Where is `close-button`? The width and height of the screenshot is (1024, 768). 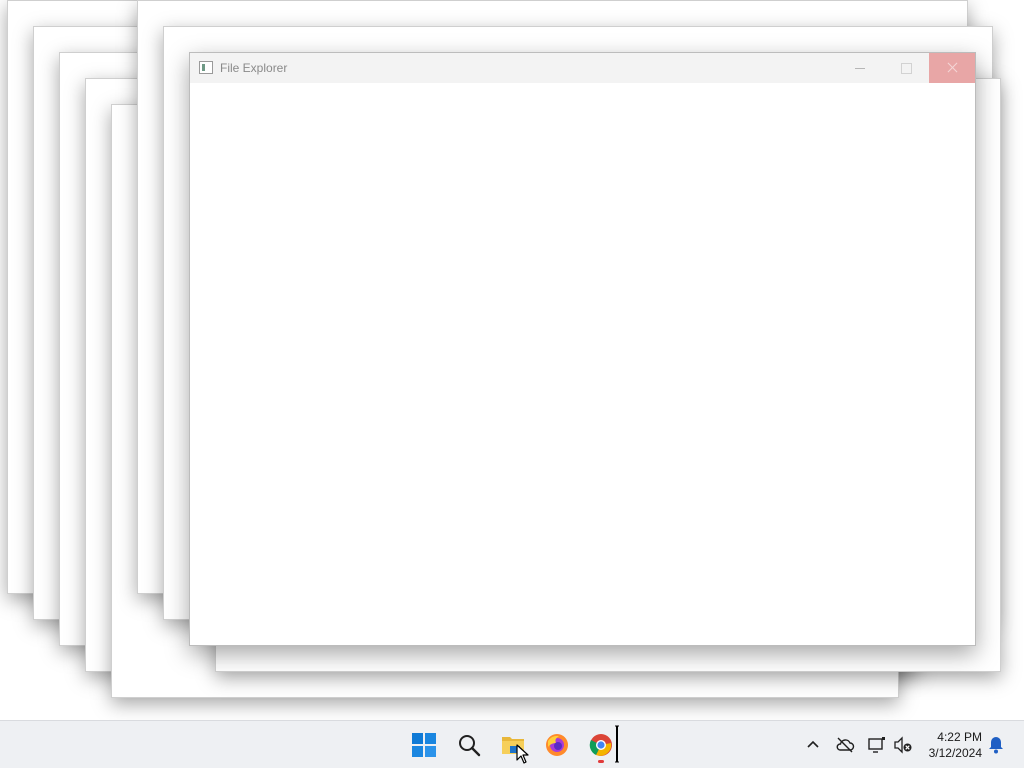
close-button is located at coordinates (952, 68).